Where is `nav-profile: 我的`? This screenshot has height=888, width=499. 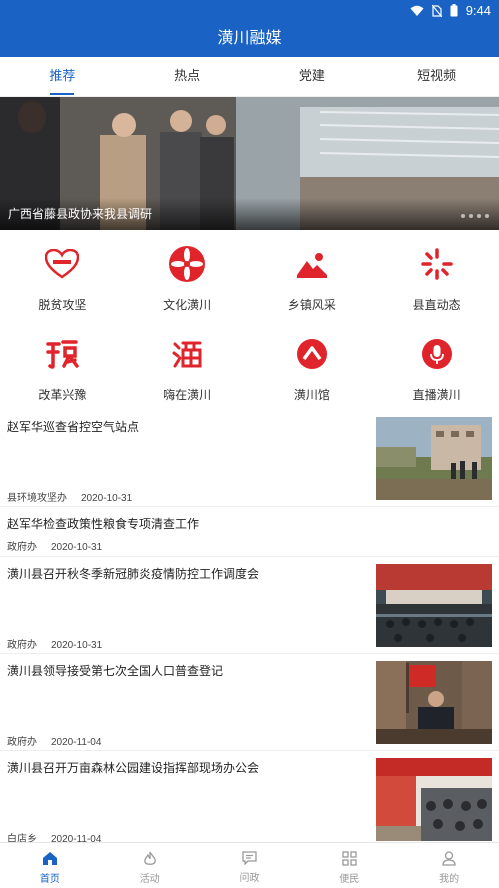
nav-profile: 我的 is located at coordinates (449, 865).